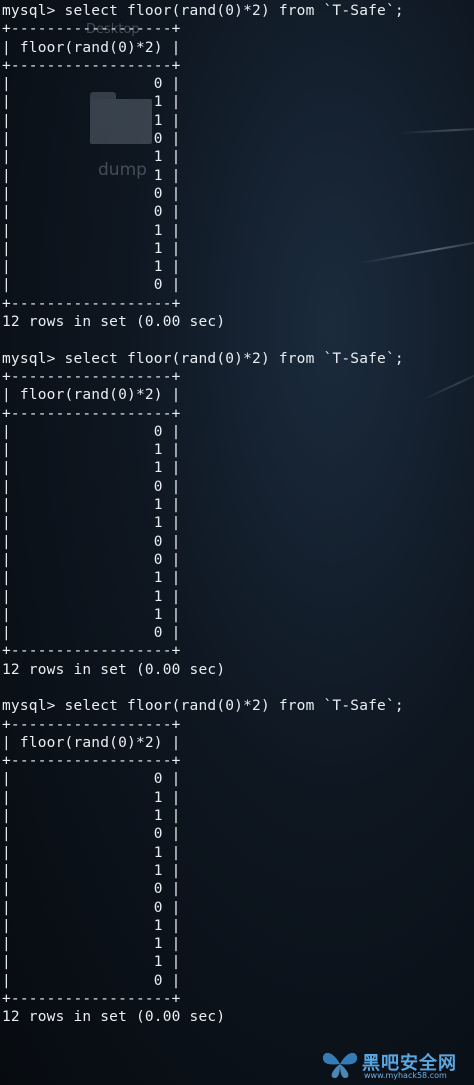 The height and width of the screenshot is (1085, 474). Describe the element at coordinates (395, 1064) in the screenshot. I see `watermark: 黑吧安全网 www.myhack58.com` at that location.